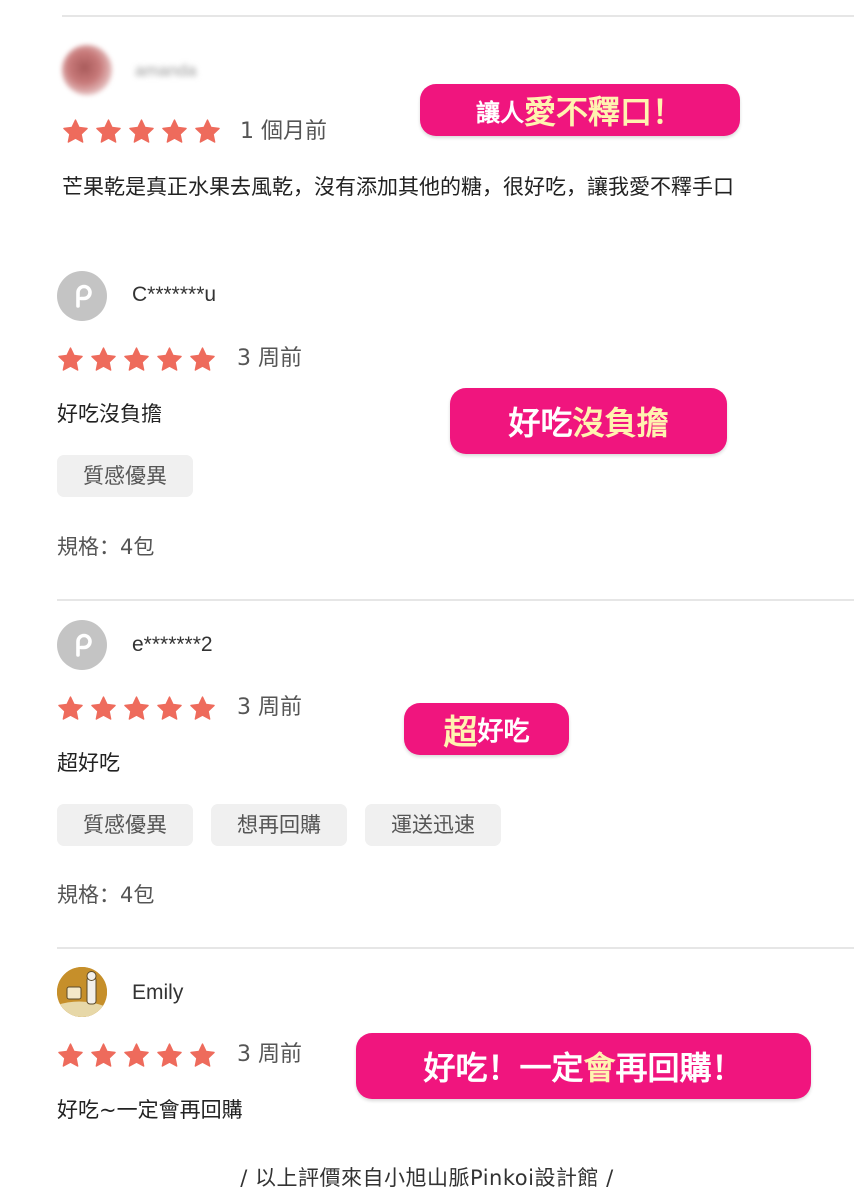 The image size is (854, 1200). I want to click on highlight-badge: 讓人 愛不釋口！, so click(580, 110).